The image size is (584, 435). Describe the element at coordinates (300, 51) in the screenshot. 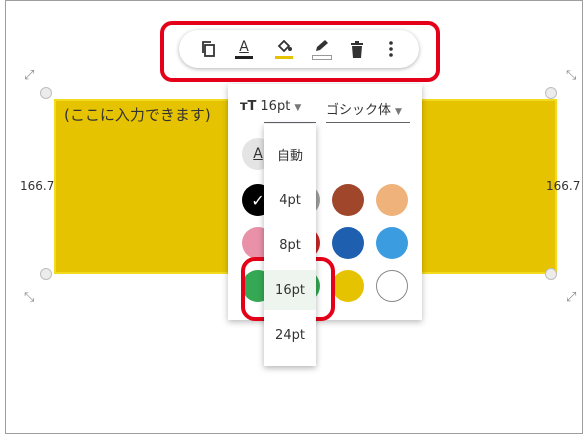

I see `toolbar-highlight-box` at that location.